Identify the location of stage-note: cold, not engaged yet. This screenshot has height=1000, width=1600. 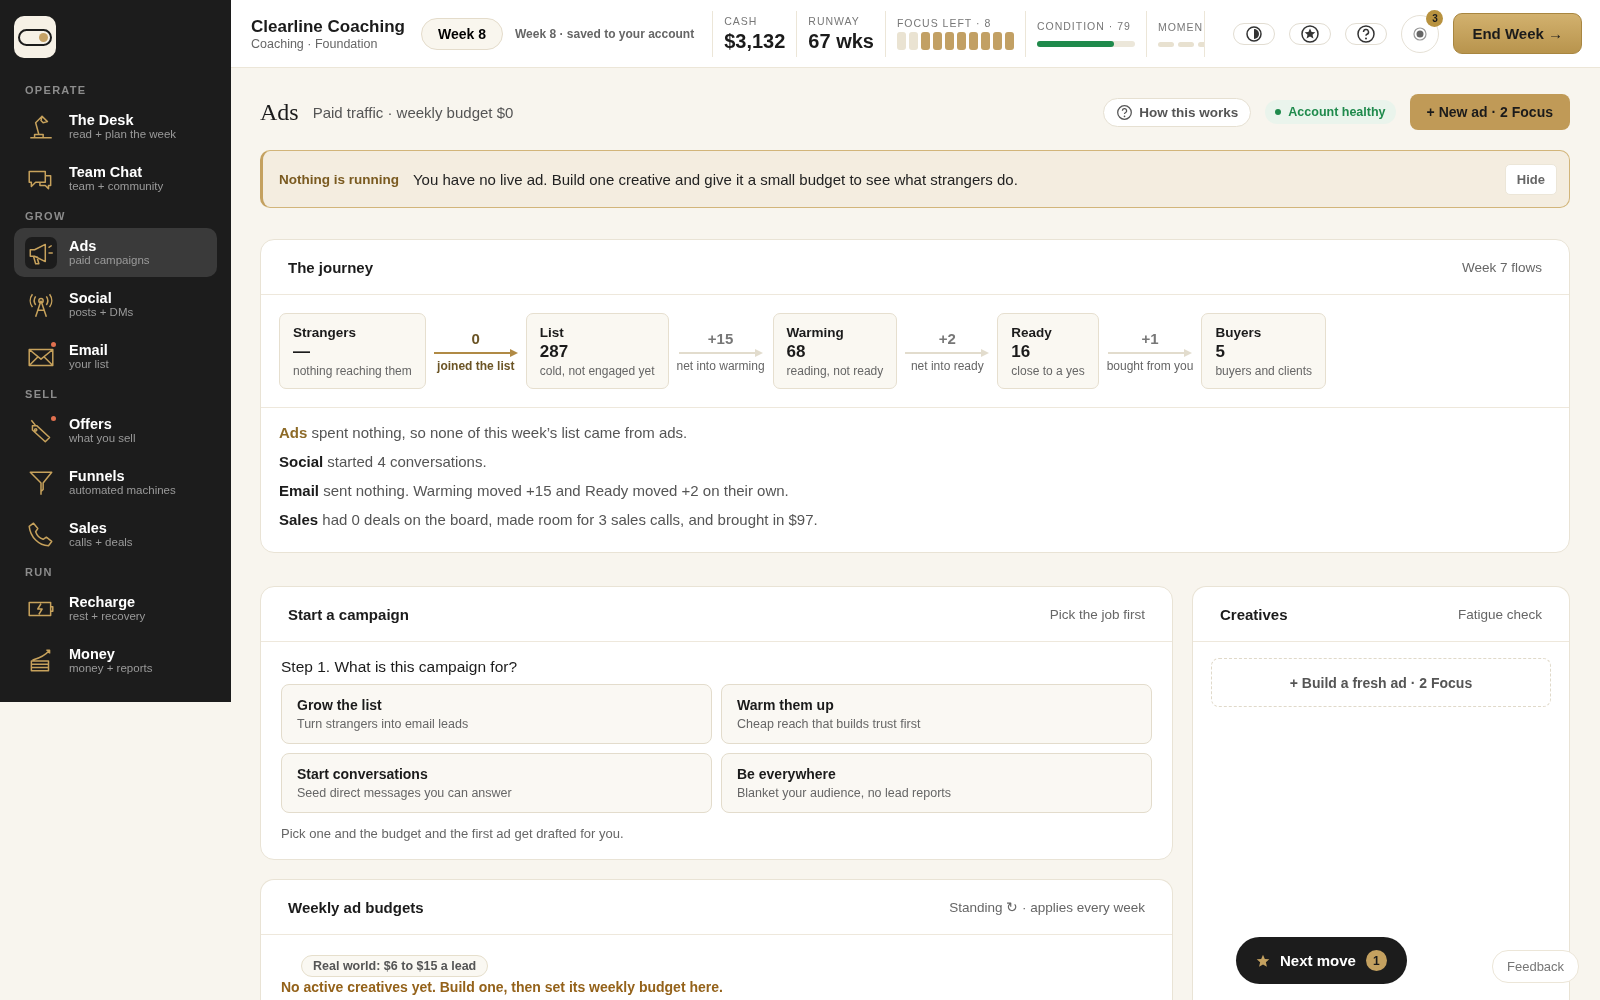
(597, 371).